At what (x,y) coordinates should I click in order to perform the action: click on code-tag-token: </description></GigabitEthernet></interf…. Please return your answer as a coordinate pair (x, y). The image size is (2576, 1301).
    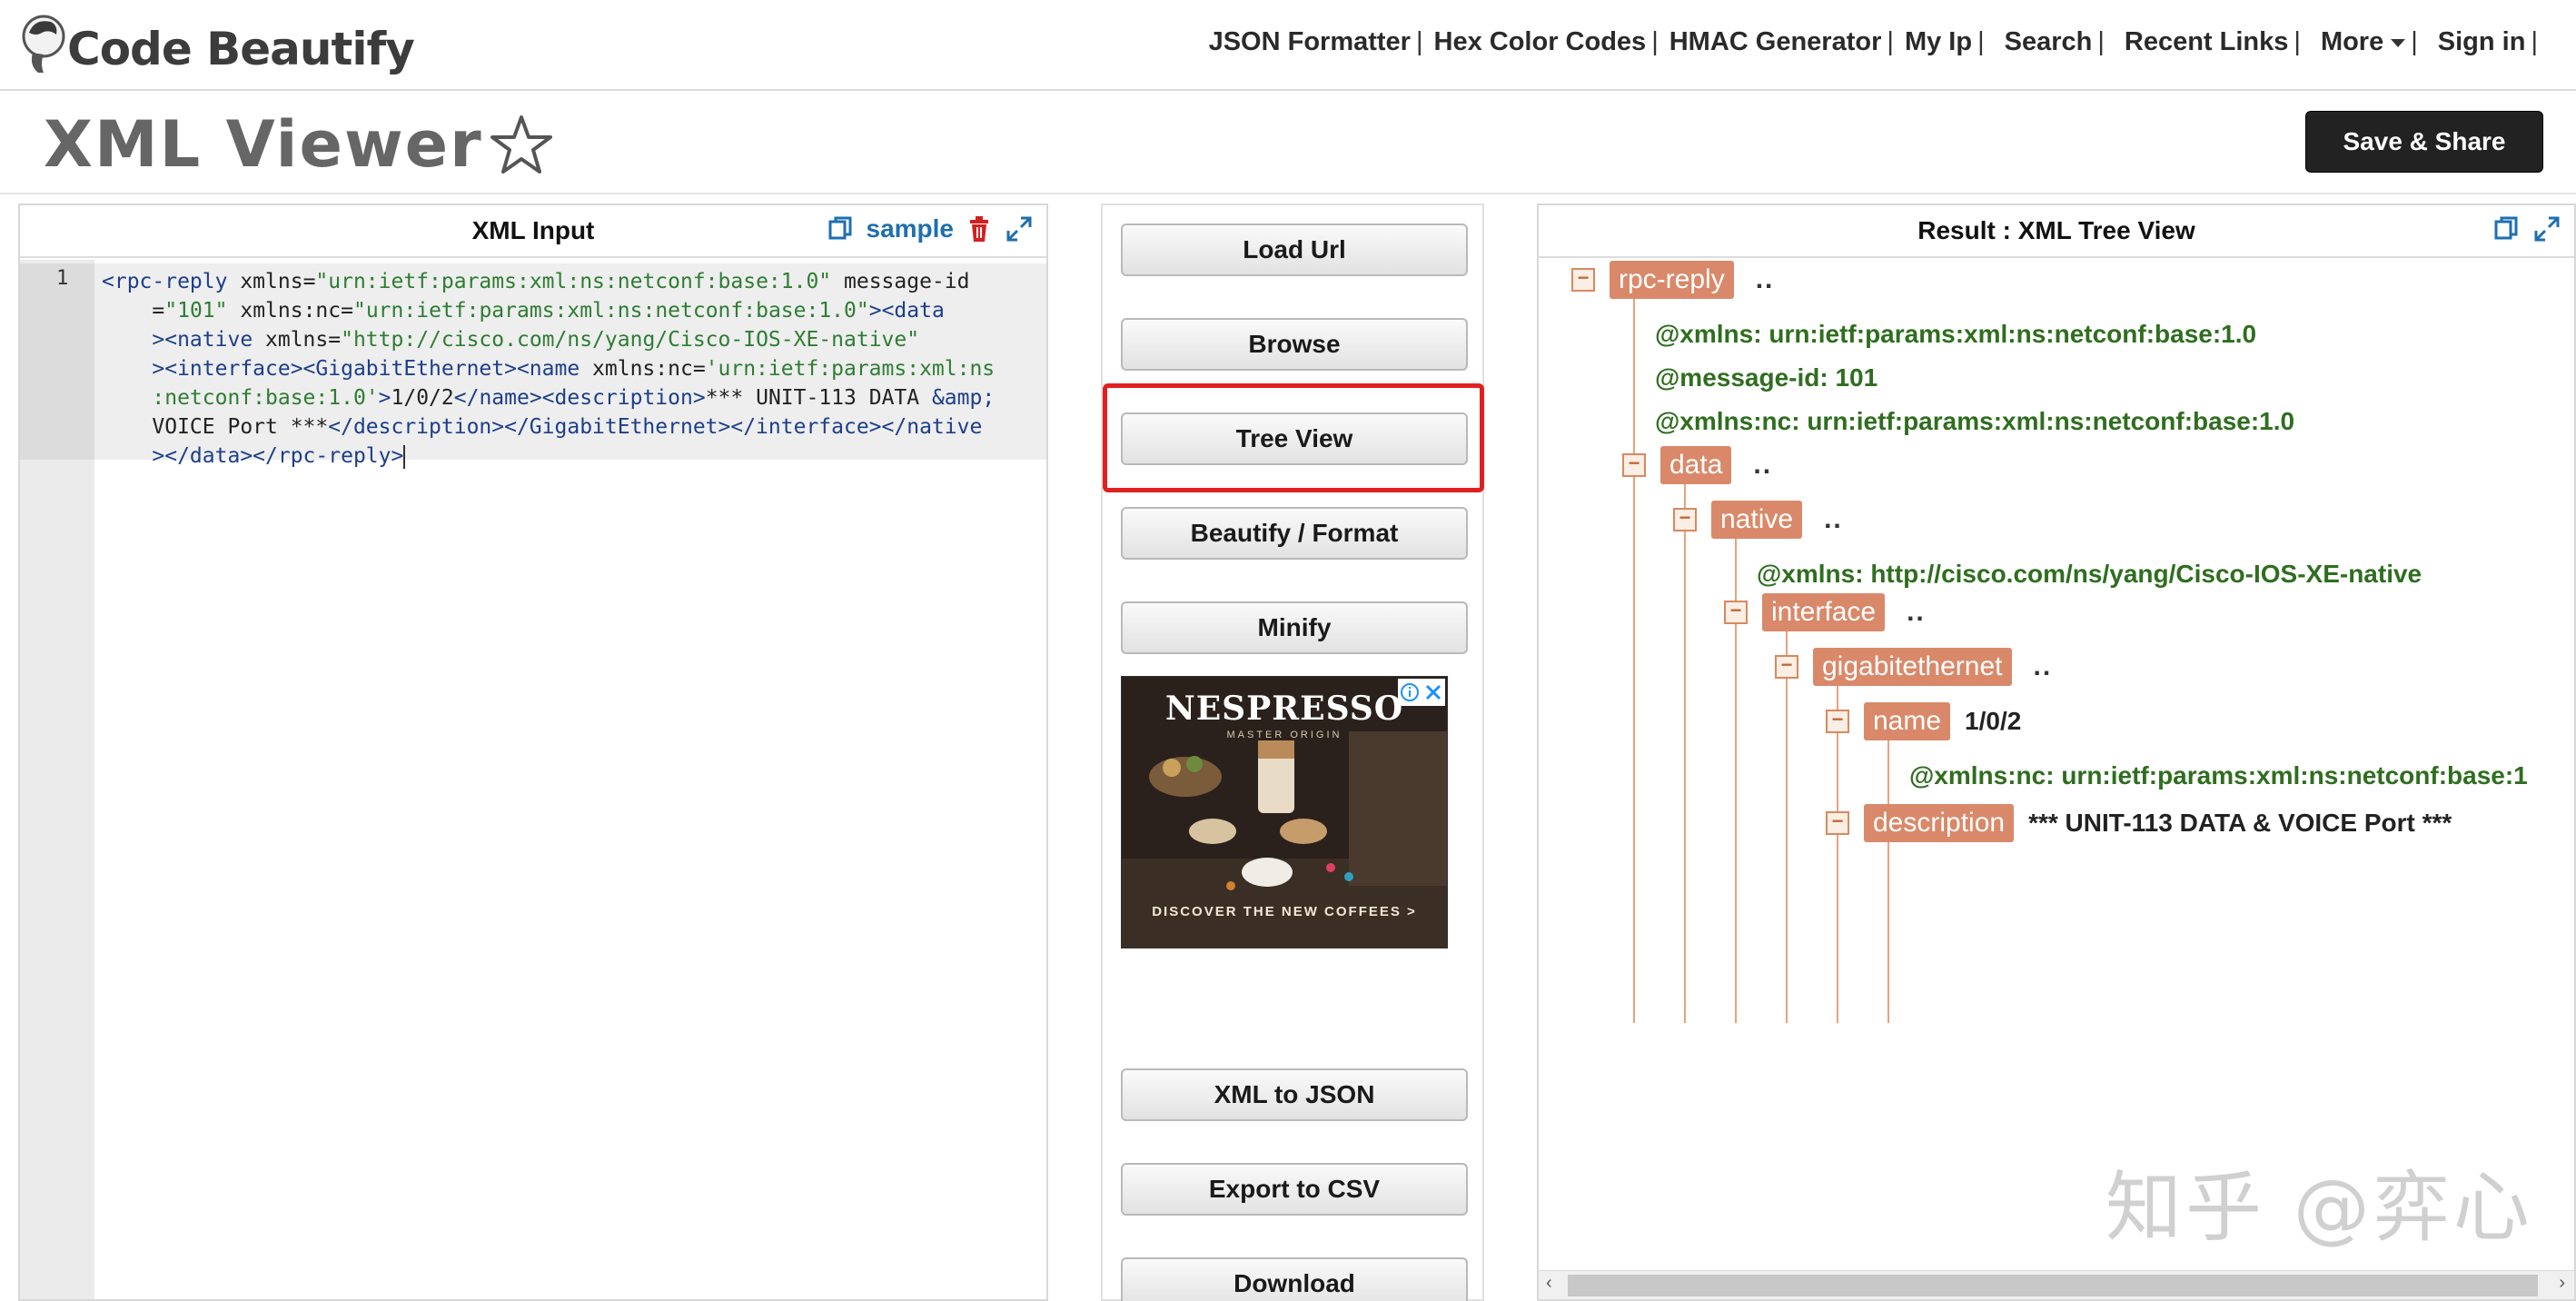
    Looking at the image, I should click on (655, 427).